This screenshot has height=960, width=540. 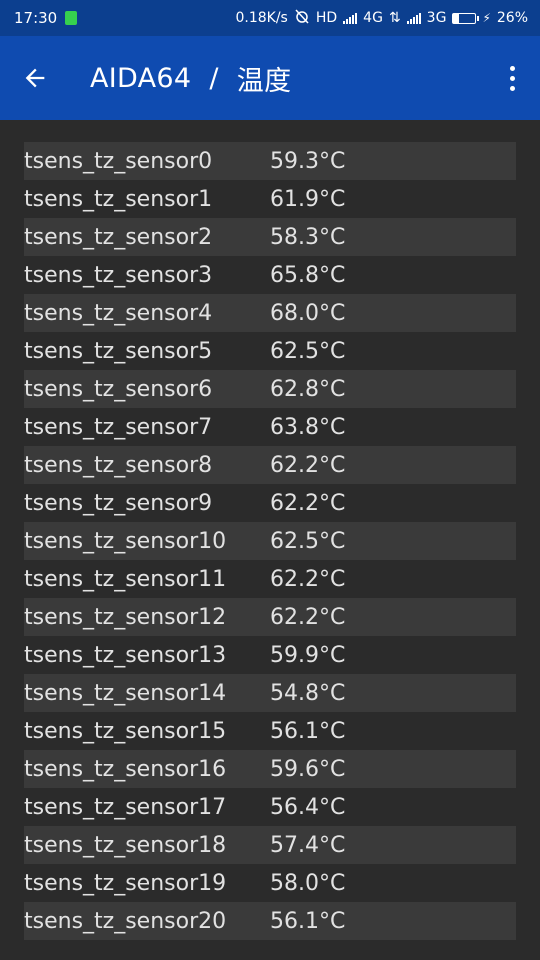 What do you see at coordinates (141, 78) in the screenshot?
I see `app-name: AIDA64` at bounding box center [141, 78].